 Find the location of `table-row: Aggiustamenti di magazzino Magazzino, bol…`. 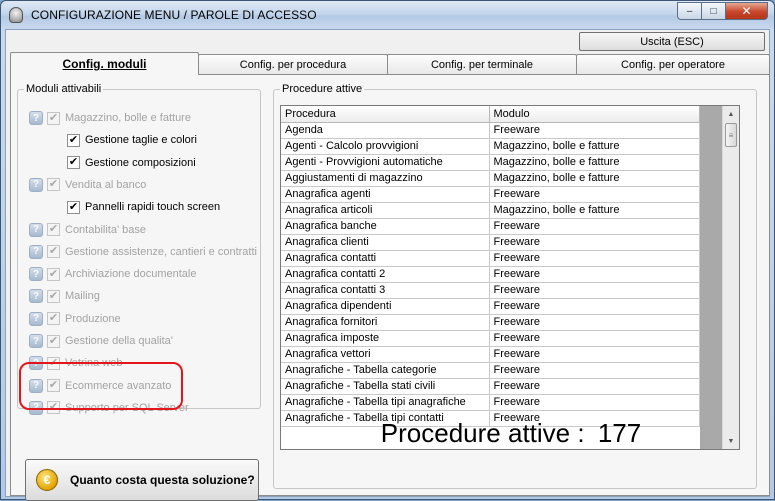

table-row: Aggiustamenti di magazzino Magazzino, bol… is located at coordinates (490, 178).